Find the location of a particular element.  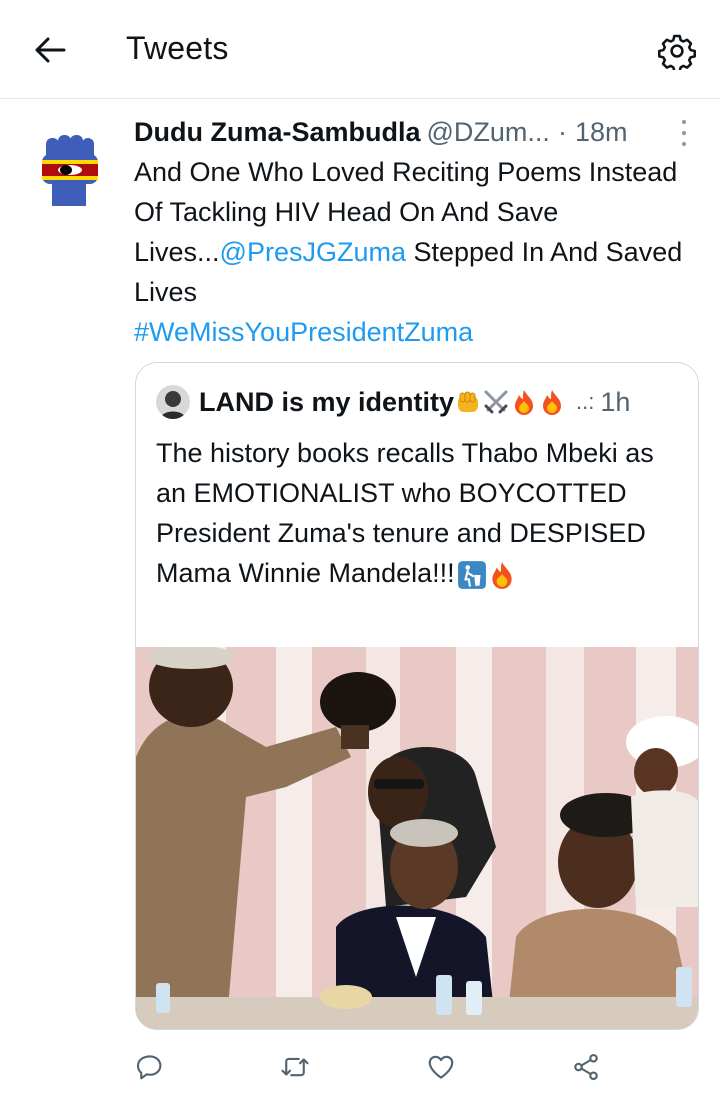

quoted-meta-ellipsis: ..: is located at coordinates (585, 401).